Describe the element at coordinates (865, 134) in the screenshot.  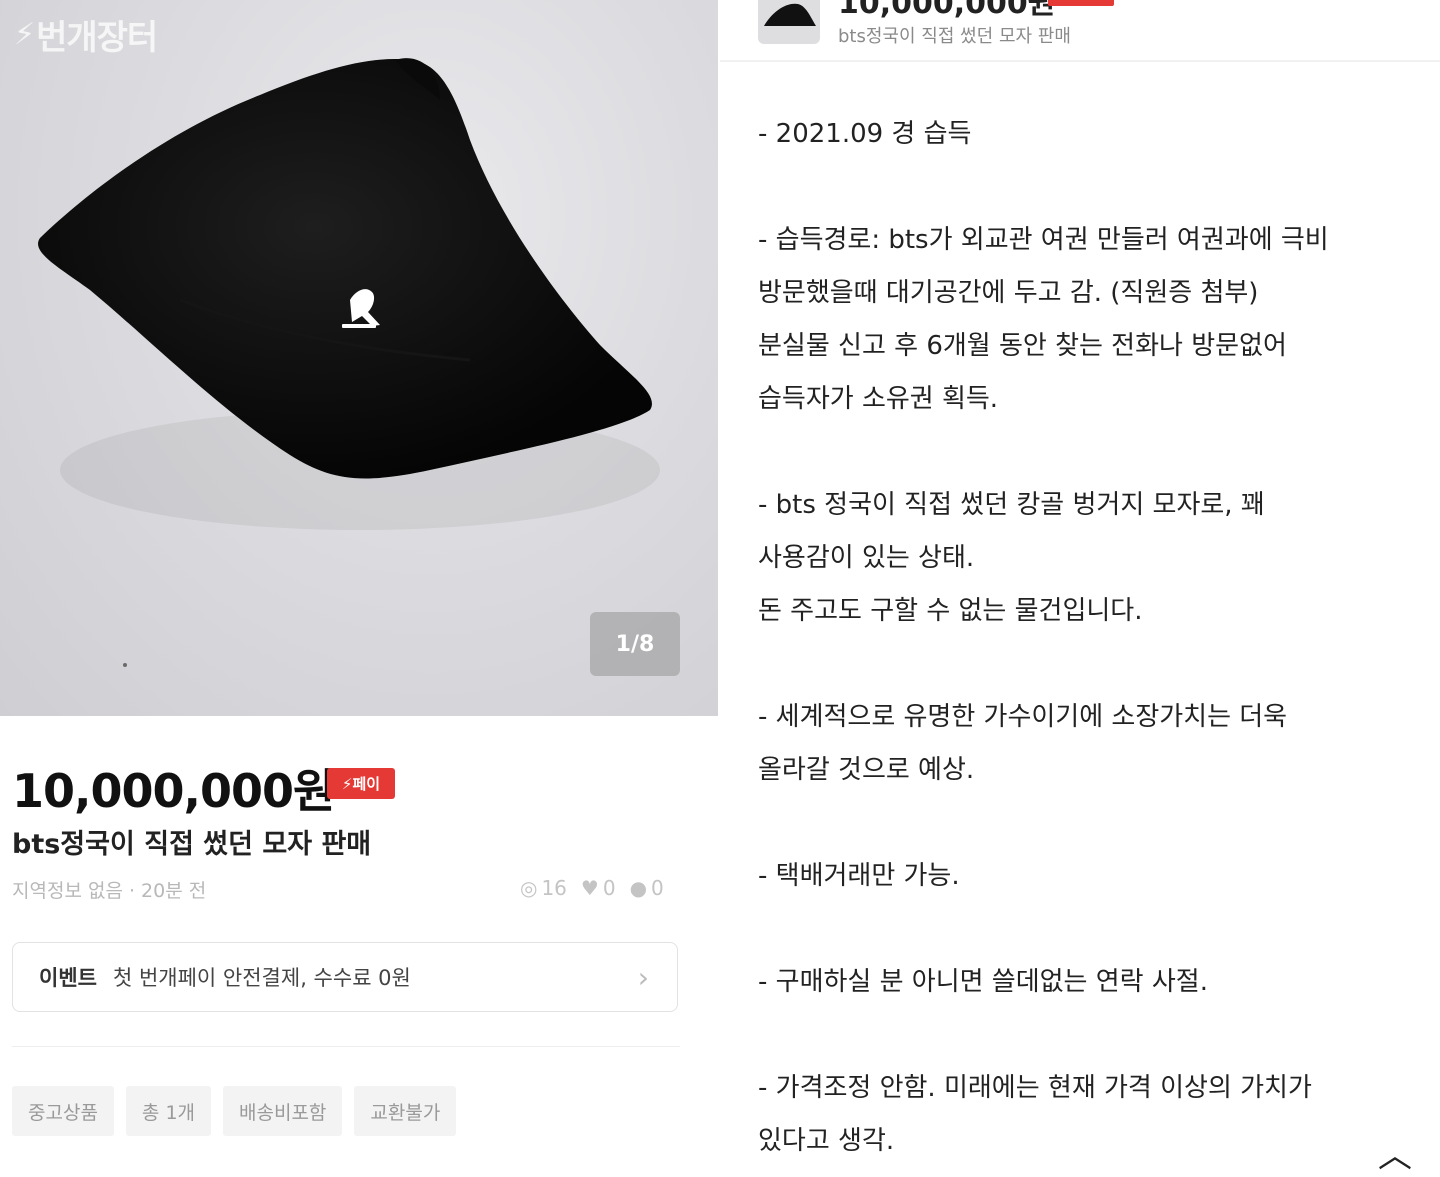
I see `description-line: - 2021.09 경 습득` at that location.